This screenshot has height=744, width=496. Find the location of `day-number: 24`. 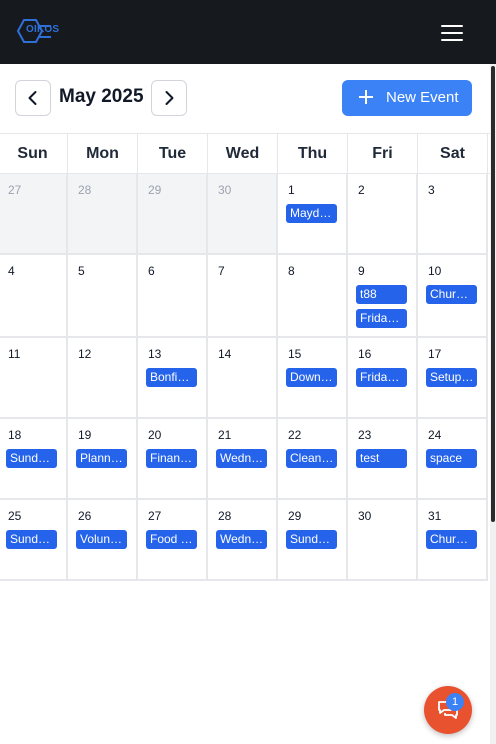

day-number: 24 is located at coordinates (435, 435).